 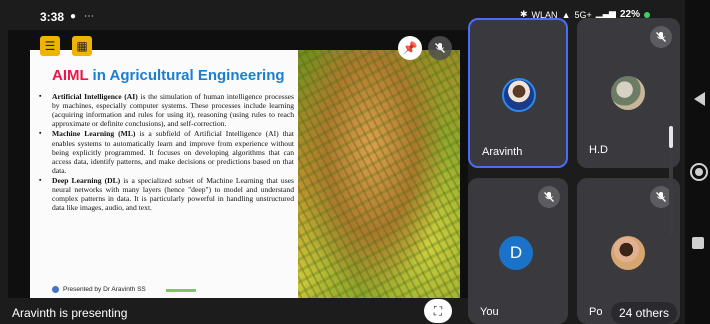 I want to click on slide-title-highlight: AIML, so click(x=70, y=75).